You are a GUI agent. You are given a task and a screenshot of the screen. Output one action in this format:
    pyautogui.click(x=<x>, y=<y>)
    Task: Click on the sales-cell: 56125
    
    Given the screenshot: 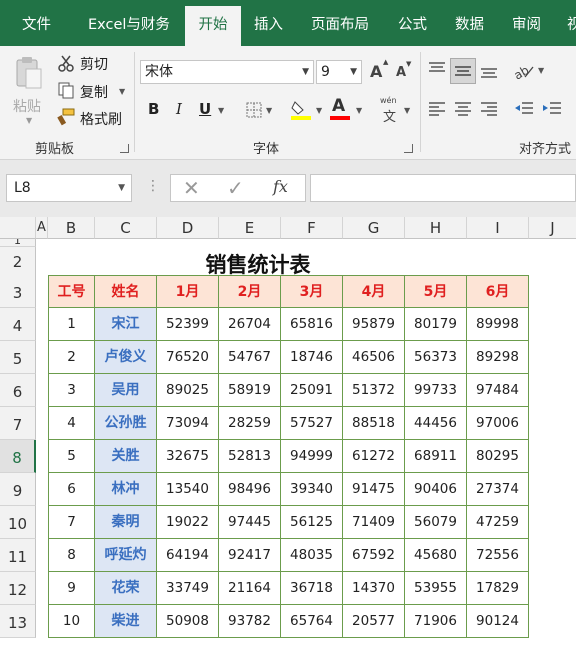 What is the action you would take?
    pyautogui.click(x=312, y=522)
    